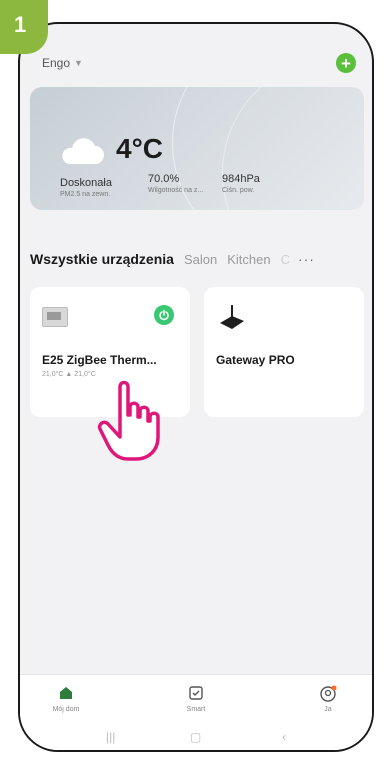 Image resolution: width=388 pixels, height=758 pixels. I want to click on step-badge: 1, so click(24, 27).